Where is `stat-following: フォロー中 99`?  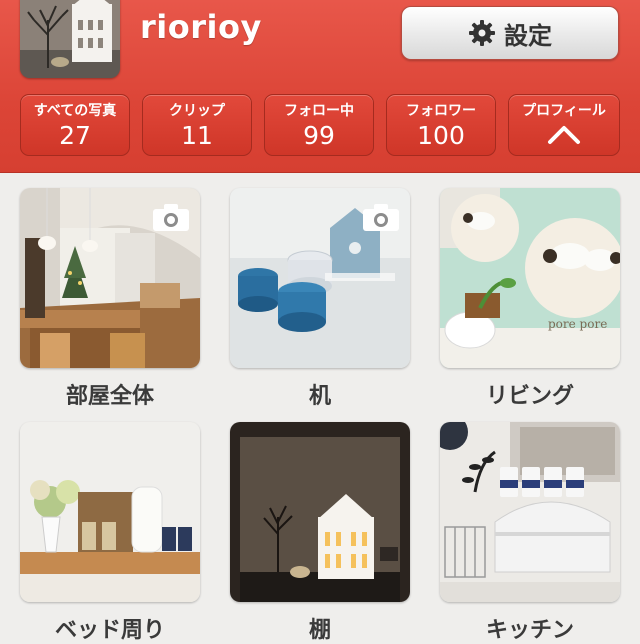
stat-following: フォロー中 99 is located at coordinates (319, 125).